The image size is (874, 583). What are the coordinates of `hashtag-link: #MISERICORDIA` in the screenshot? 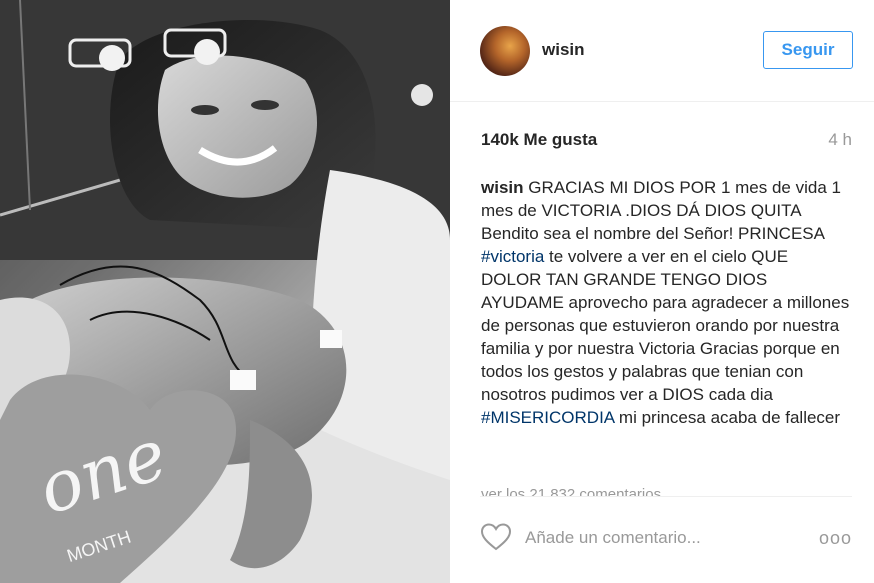 It's located at (547, 417).